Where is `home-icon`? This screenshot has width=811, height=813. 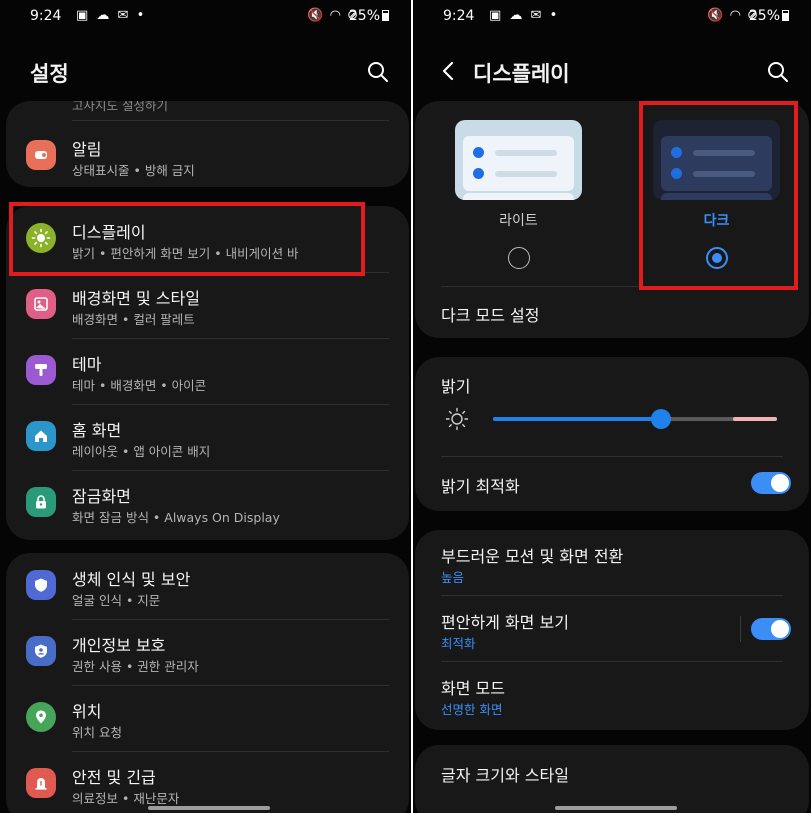 home-icon is located at coordinates (41, 436).